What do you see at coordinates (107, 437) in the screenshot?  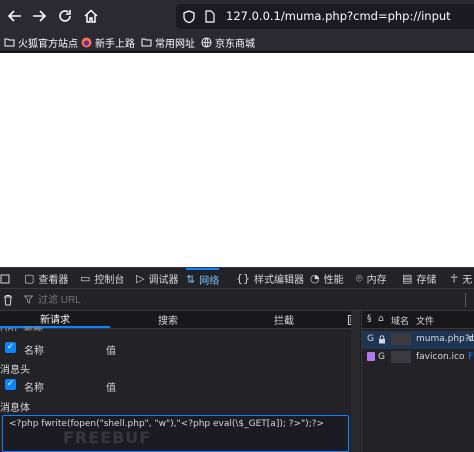 I see `watermark: FREEBUF` at bounding box center [107, 437].